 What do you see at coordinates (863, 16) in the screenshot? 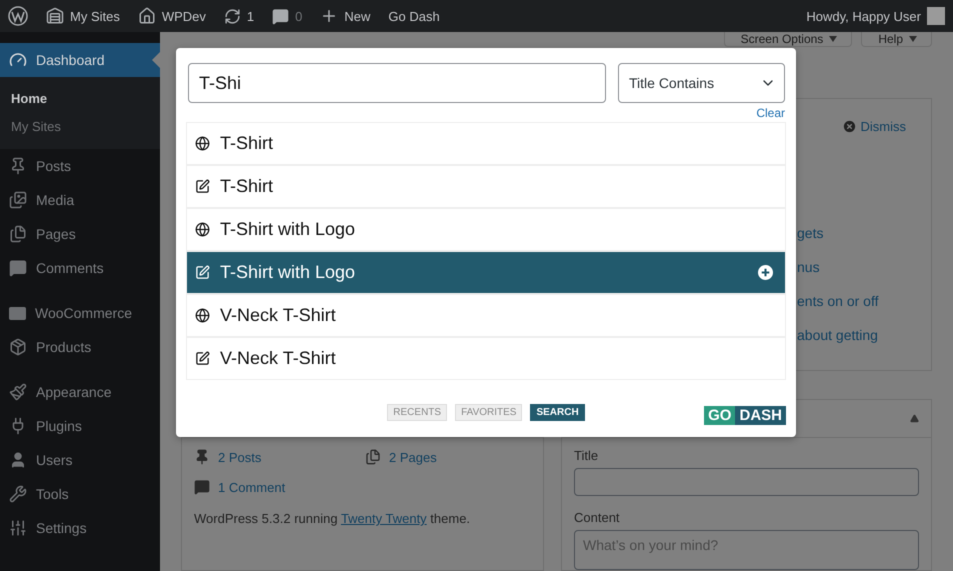
I see `greeting: Howdy, Happy User` at bounding box center [863, 16].